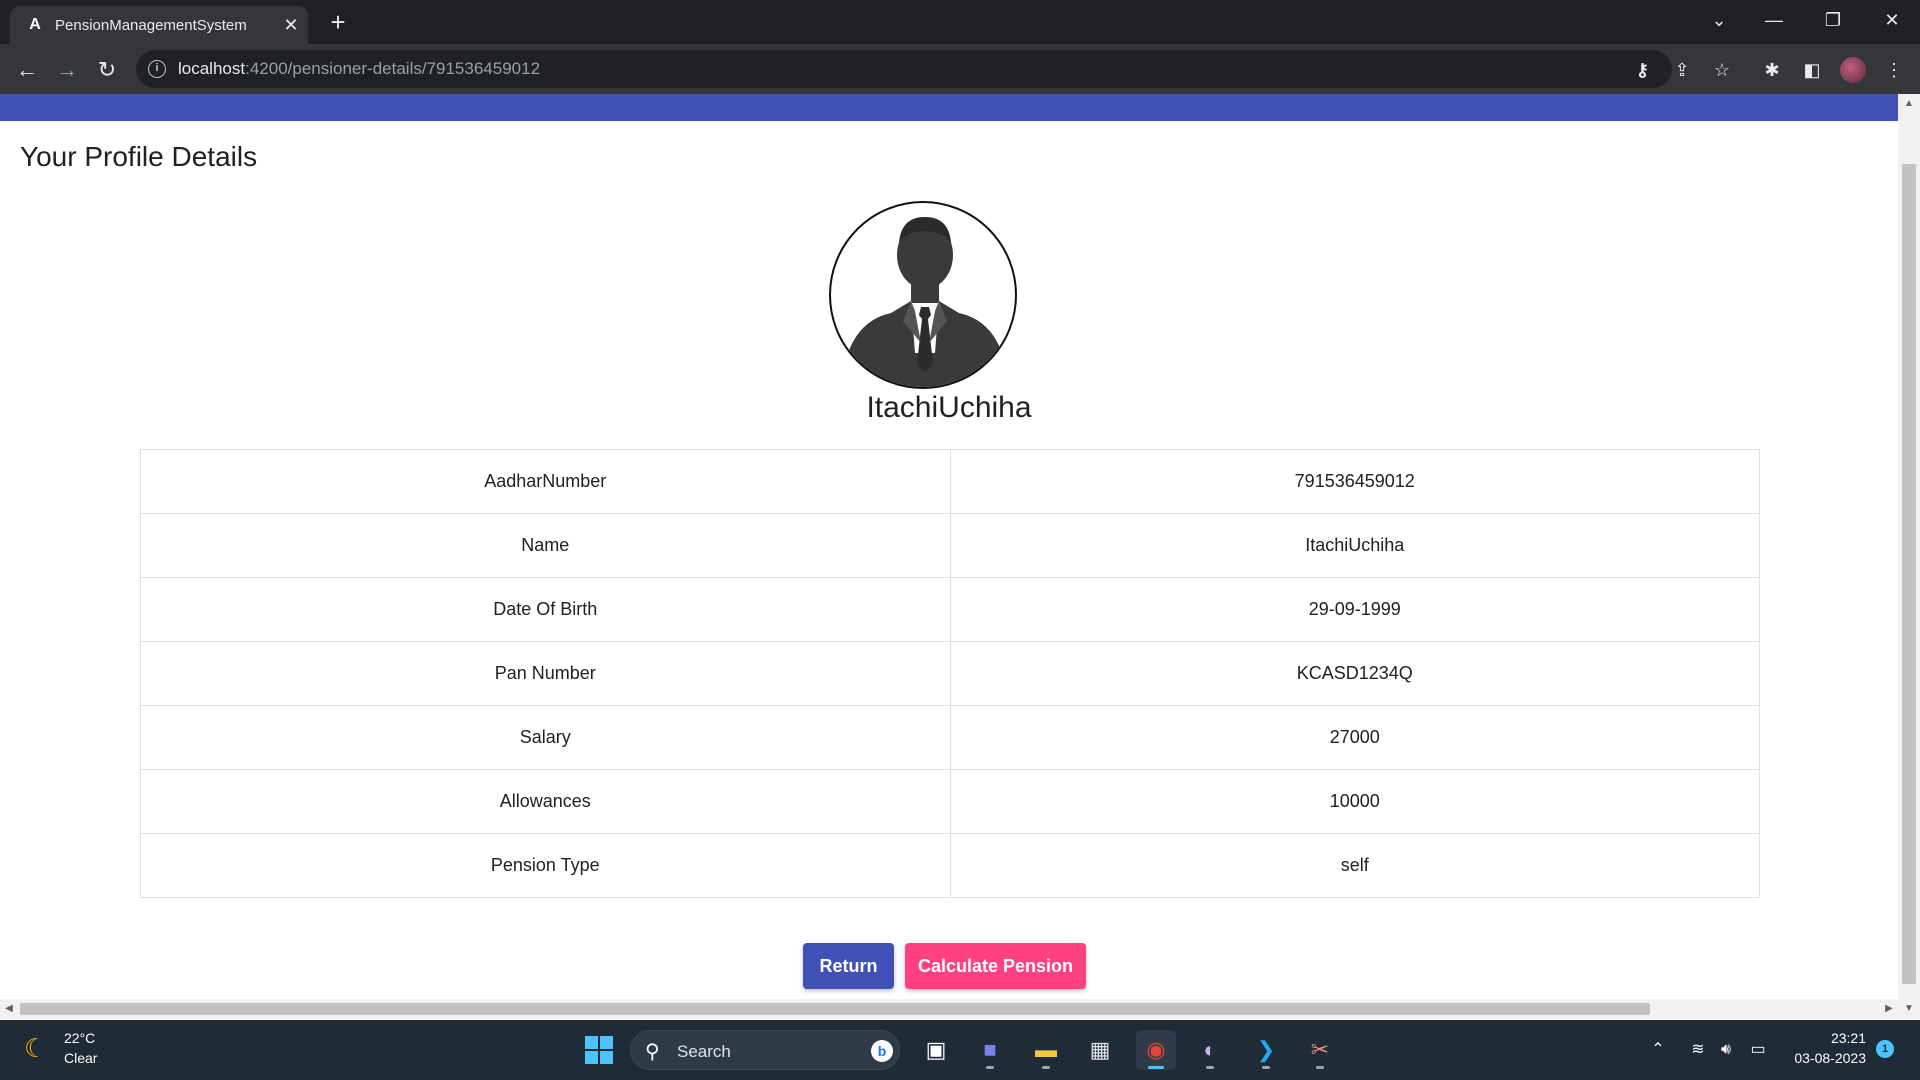 The width and height of the screenshot is (1920, 1080). I want to click on table-row: Allowances 10000, so click(950, 801).